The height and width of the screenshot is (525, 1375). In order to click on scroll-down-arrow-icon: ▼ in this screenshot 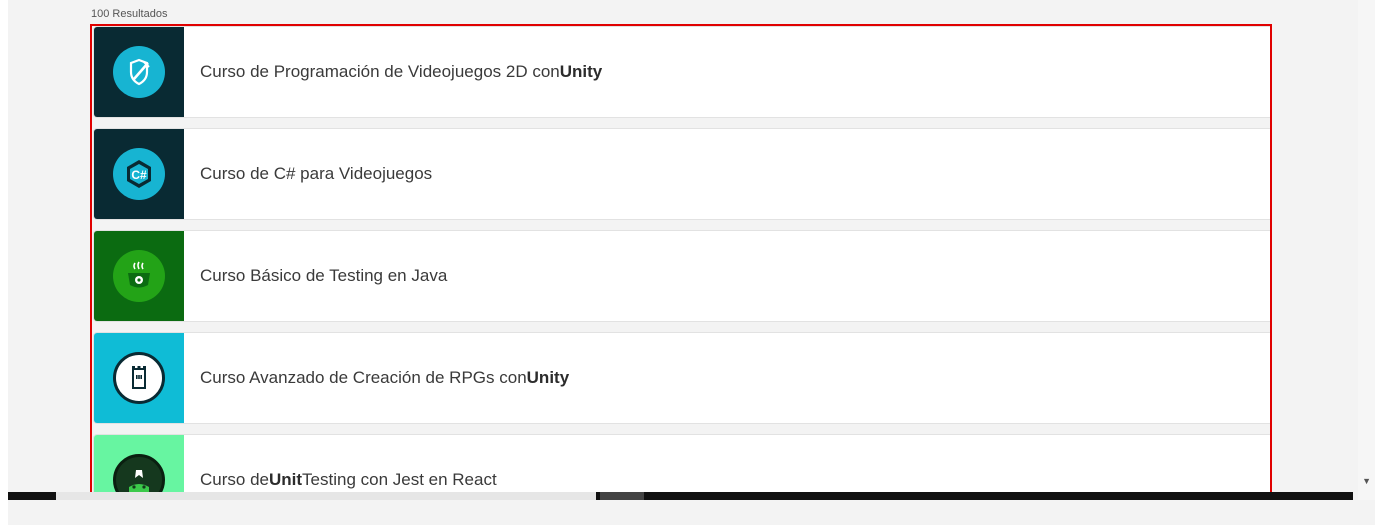, I will do `click(1366, 481)`.